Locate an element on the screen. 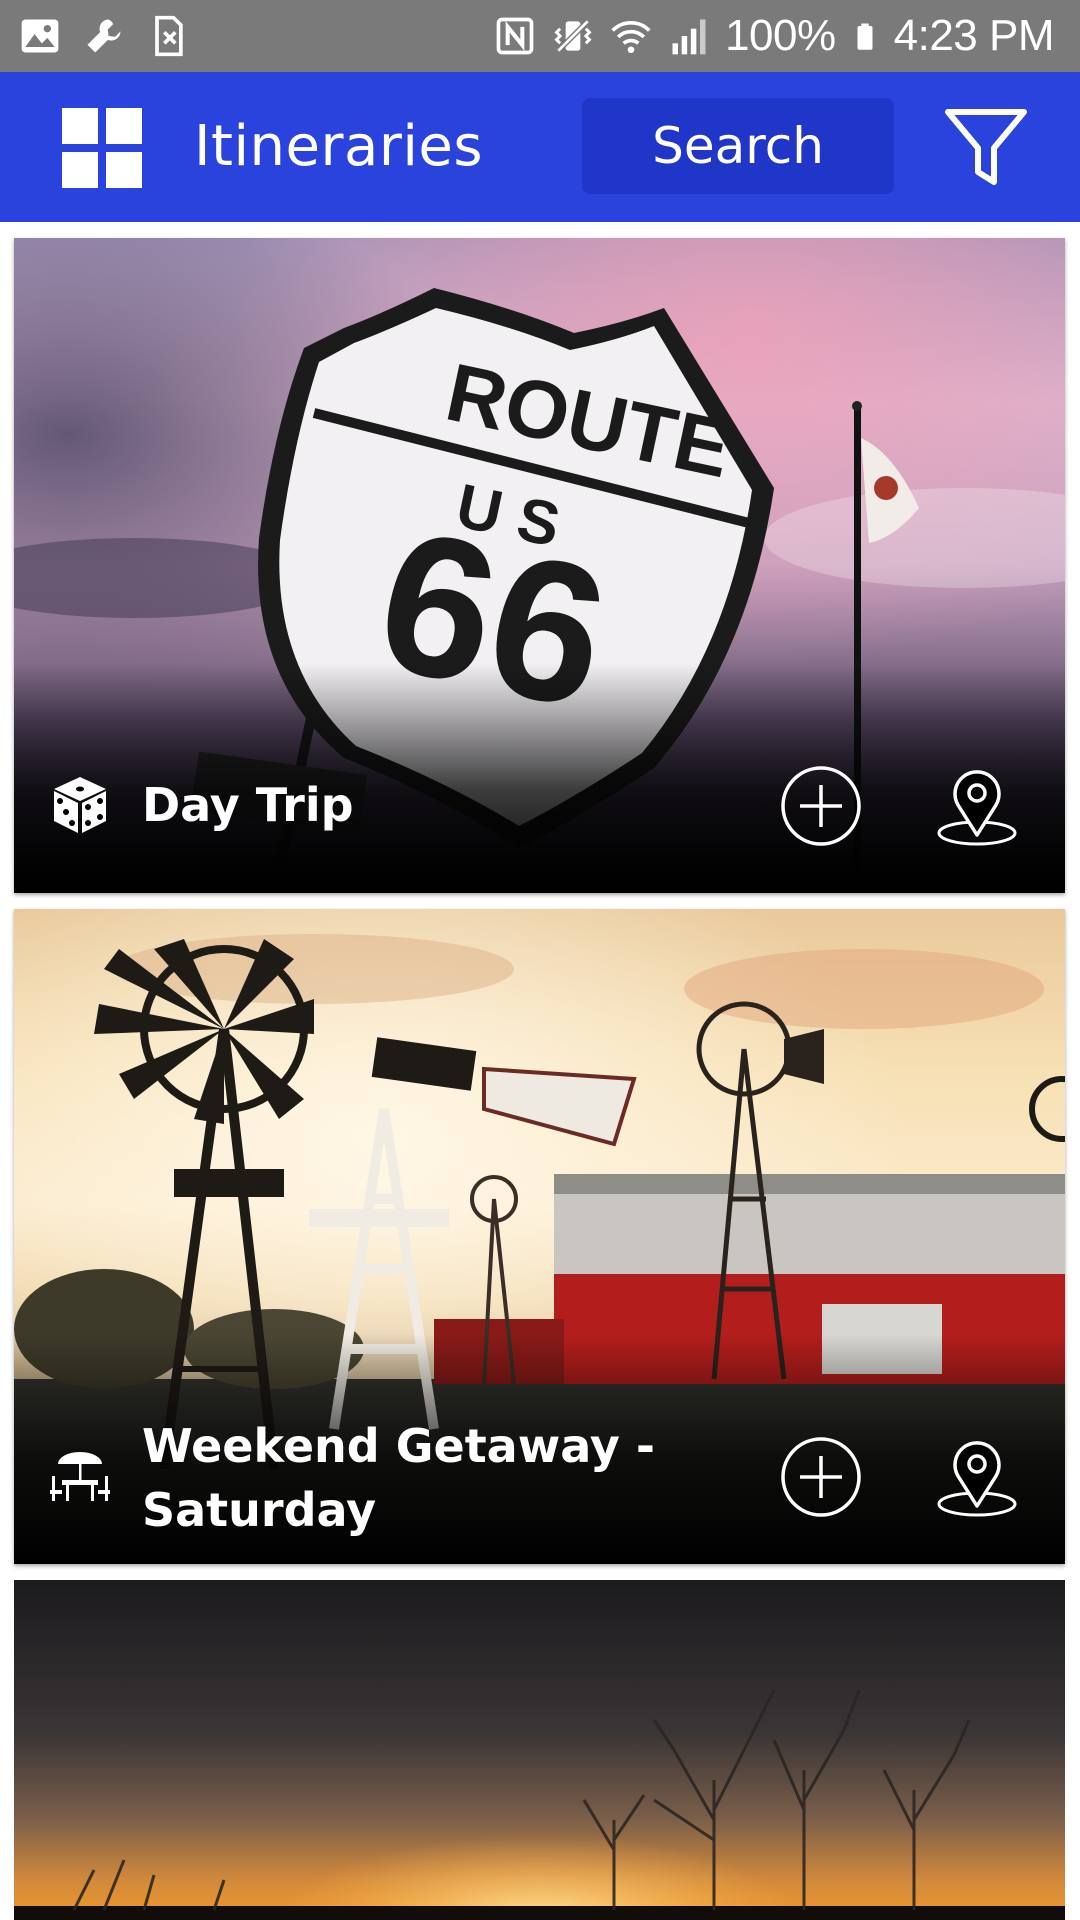 The height and width of the screenshot is (1920, 1080). vibrate-icon is located at coordinates (573, 36).